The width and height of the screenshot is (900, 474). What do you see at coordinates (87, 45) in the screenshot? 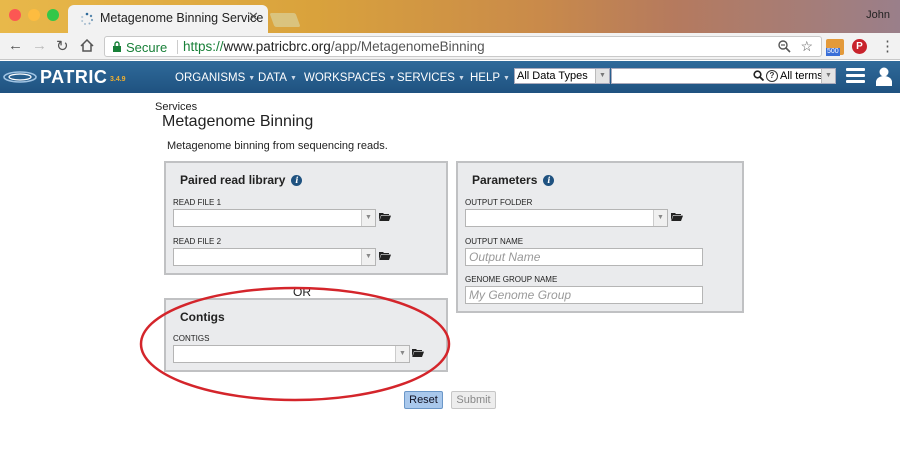
I see `home-icon` at bounding box center [87, 45].